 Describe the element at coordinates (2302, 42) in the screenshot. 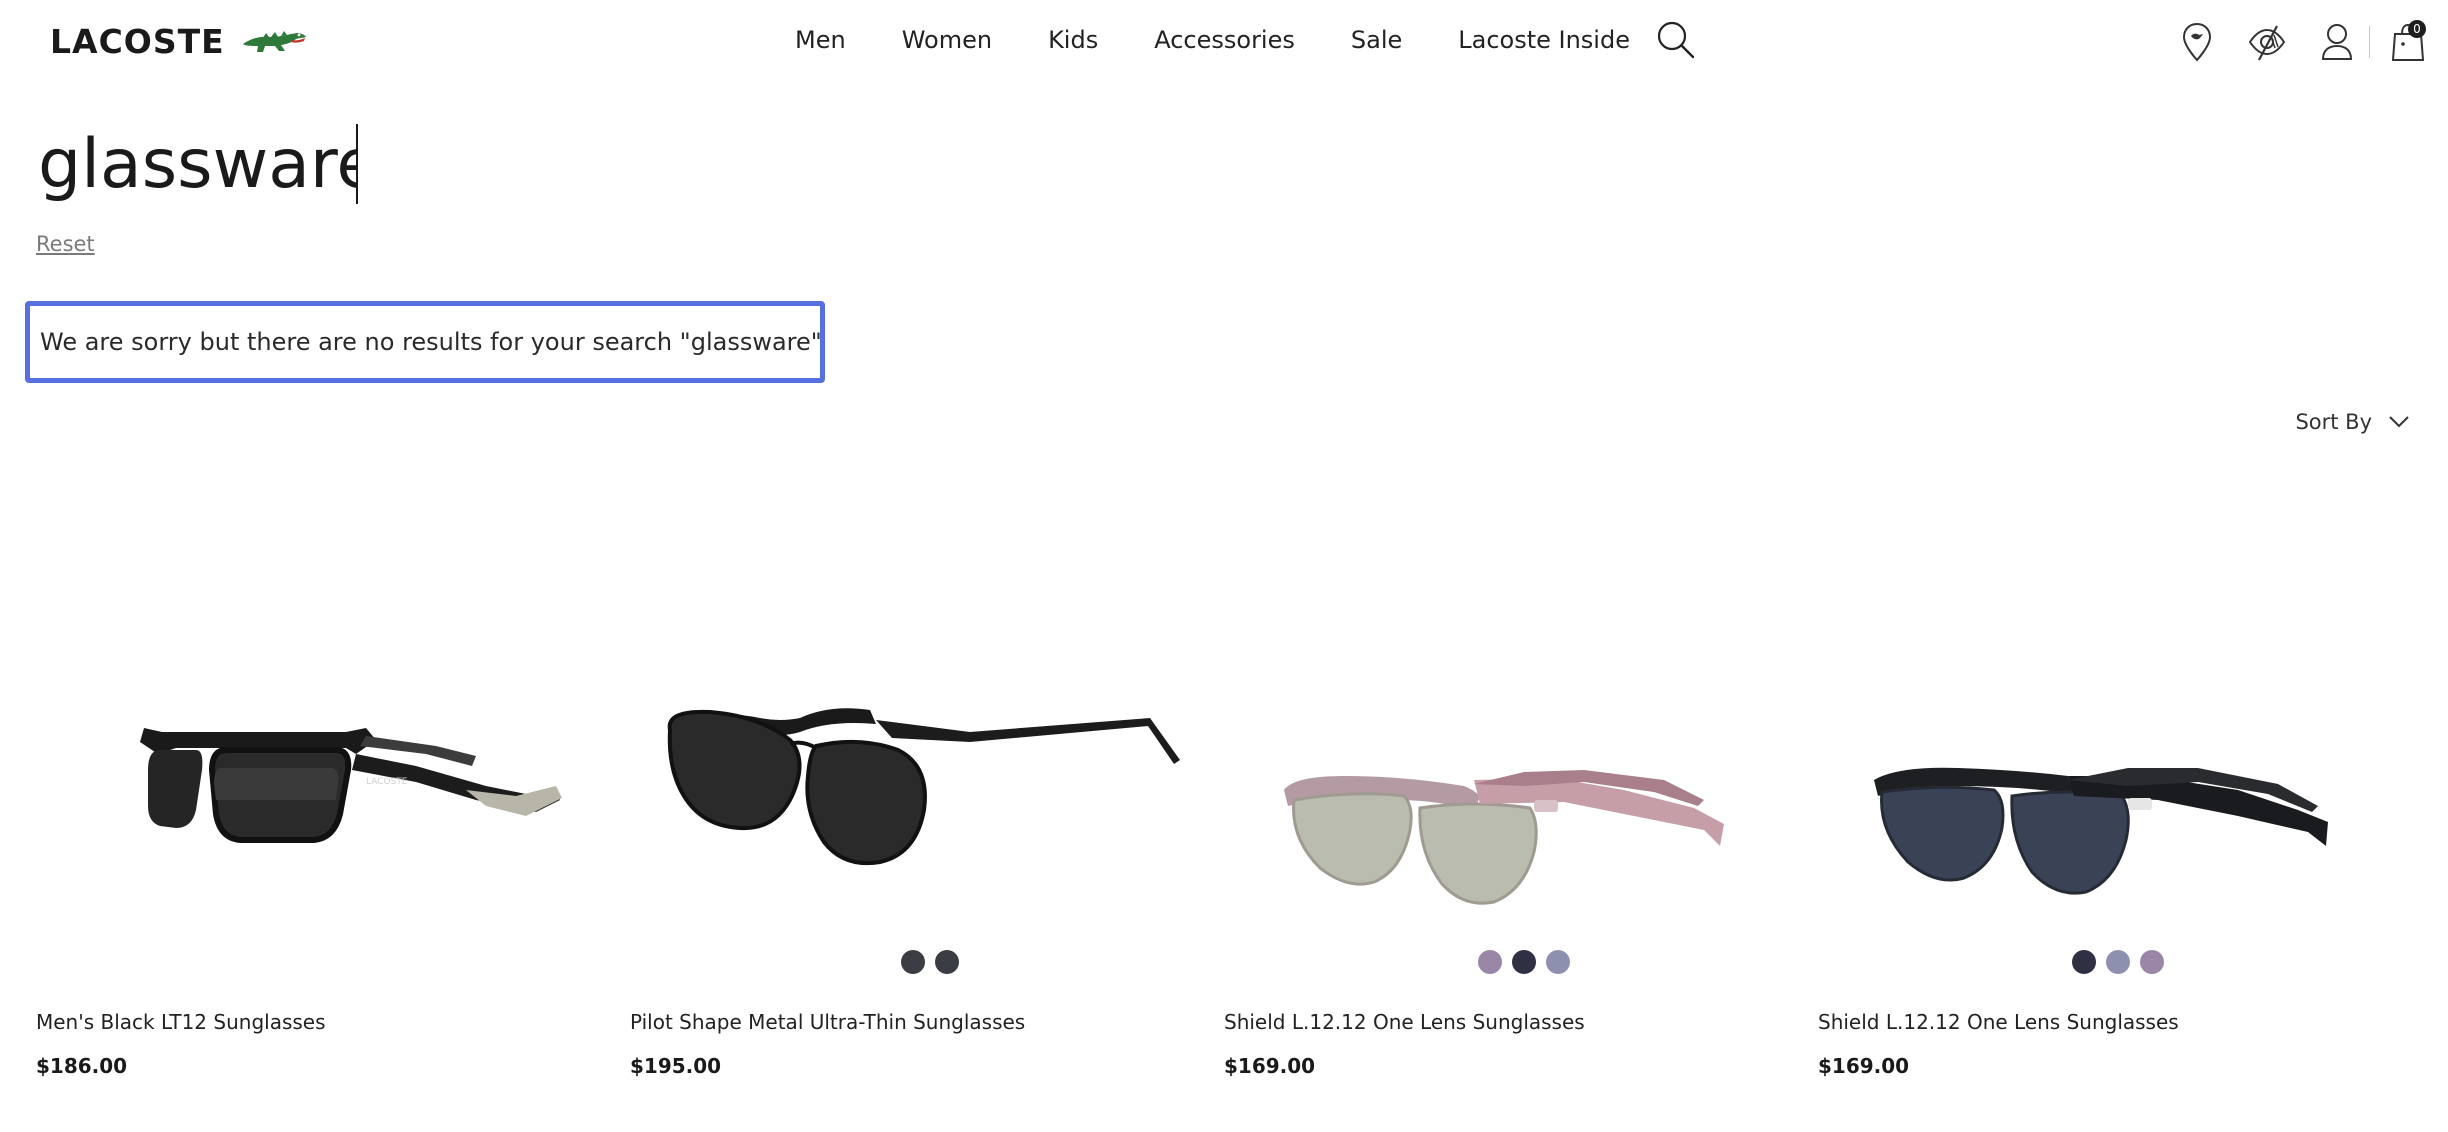

I see `header-utility-icons: 0` at that location.